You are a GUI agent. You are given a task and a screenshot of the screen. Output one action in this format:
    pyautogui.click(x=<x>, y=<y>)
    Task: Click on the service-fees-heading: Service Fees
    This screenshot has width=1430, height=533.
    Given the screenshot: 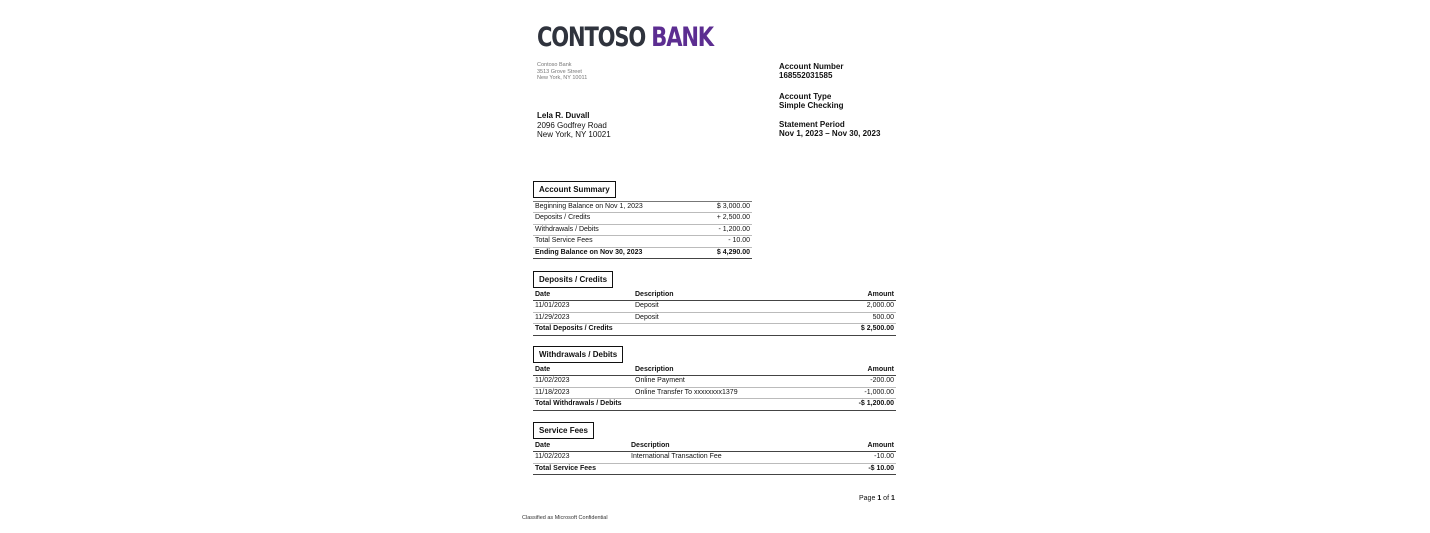 What is the action you would take?
    pyautogui.click(x=563, y=430)
    